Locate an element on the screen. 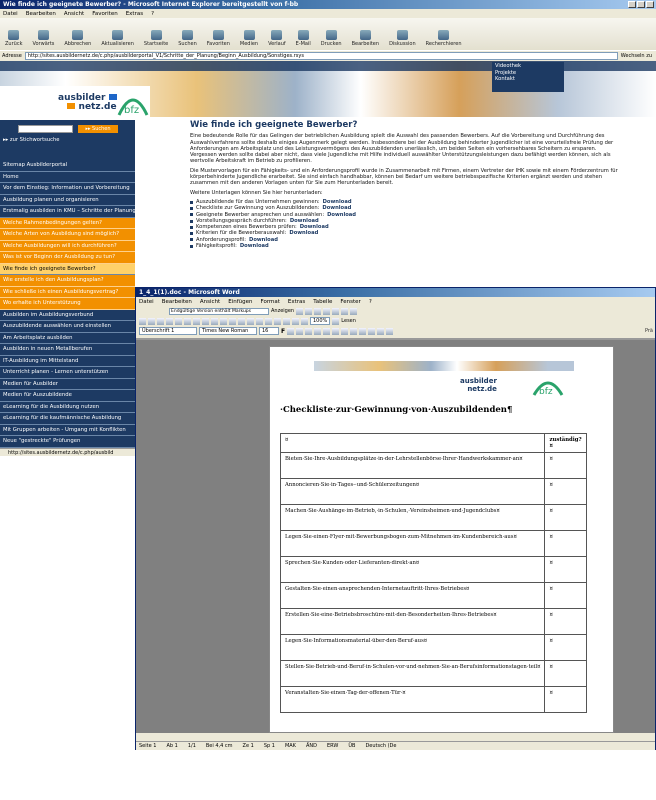 This screenshot has width=656, height=800. toolbar-button: Suchen is located at coordinates (187, 38).